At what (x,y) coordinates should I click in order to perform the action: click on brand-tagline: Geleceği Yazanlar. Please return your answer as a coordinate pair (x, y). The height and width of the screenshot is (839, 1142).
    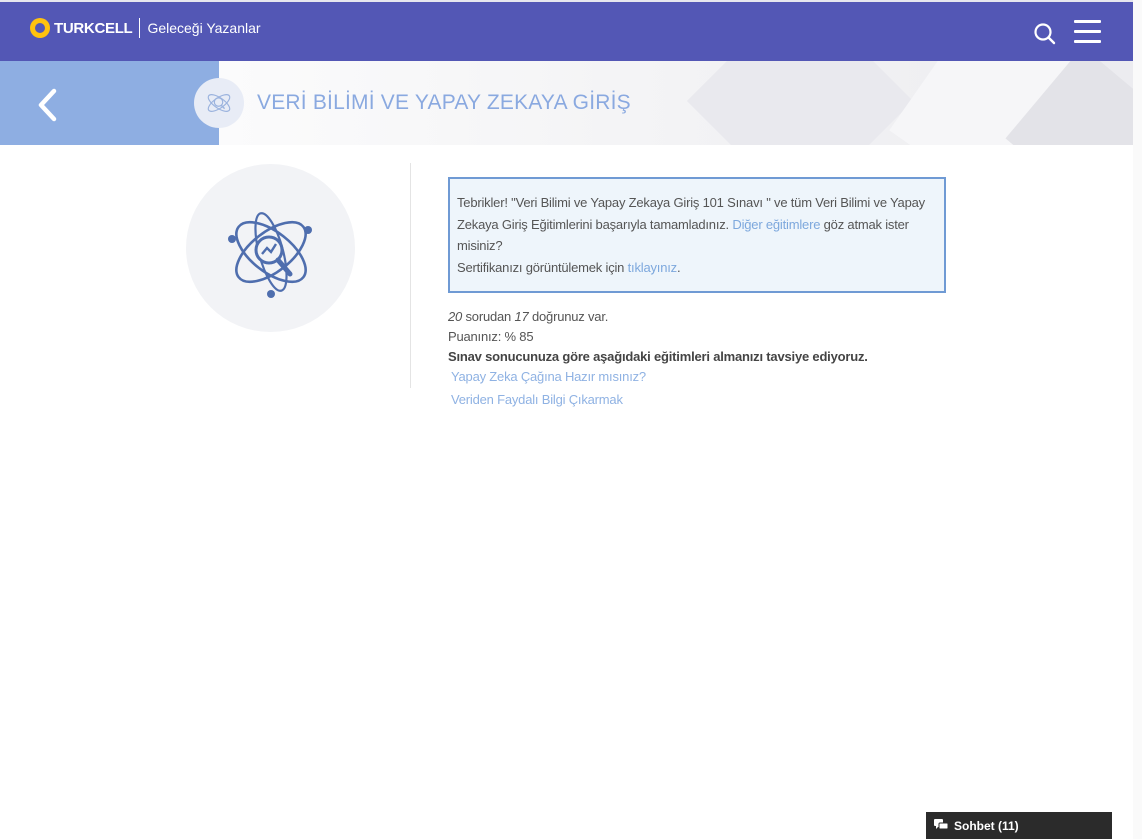
    Looking at the image, I should click on (204, 28).